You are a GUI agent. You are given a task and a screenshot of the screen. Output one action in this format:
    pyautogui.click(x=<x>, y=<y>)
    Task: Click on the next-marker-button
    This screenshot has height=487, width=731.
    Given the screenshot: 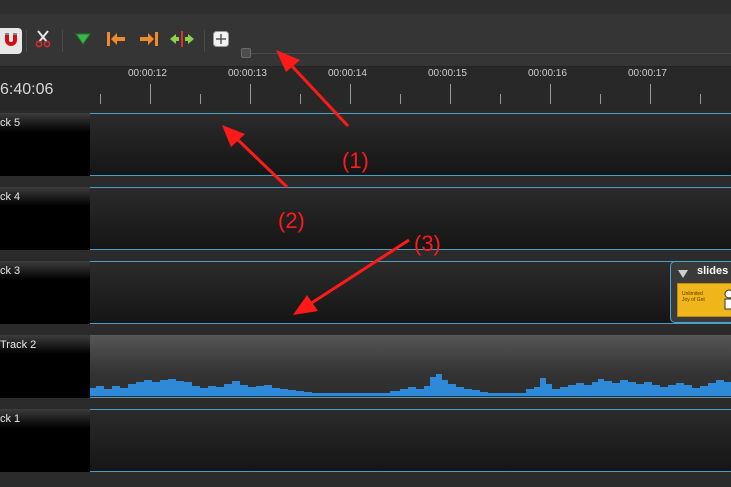 What is the action you would take?
    pyautogui.click(x=149, y=41)
    